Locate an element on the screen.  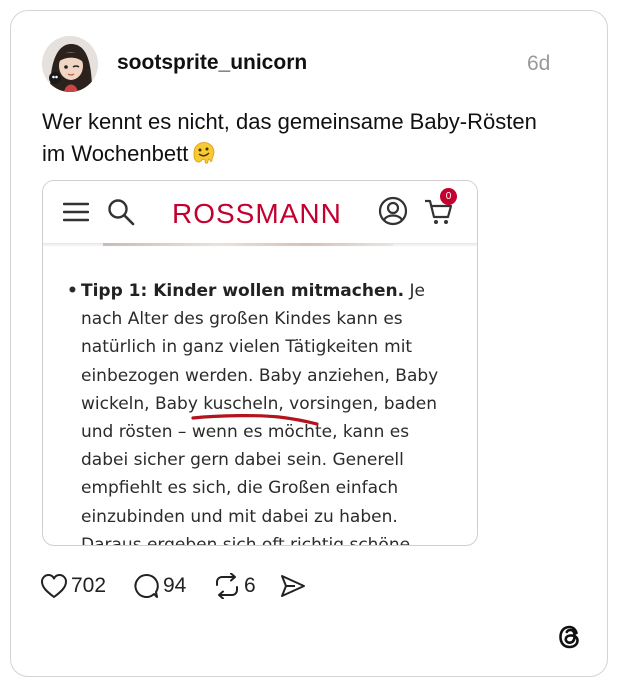
comment-count: 94 is located at coordinates (175, 585).